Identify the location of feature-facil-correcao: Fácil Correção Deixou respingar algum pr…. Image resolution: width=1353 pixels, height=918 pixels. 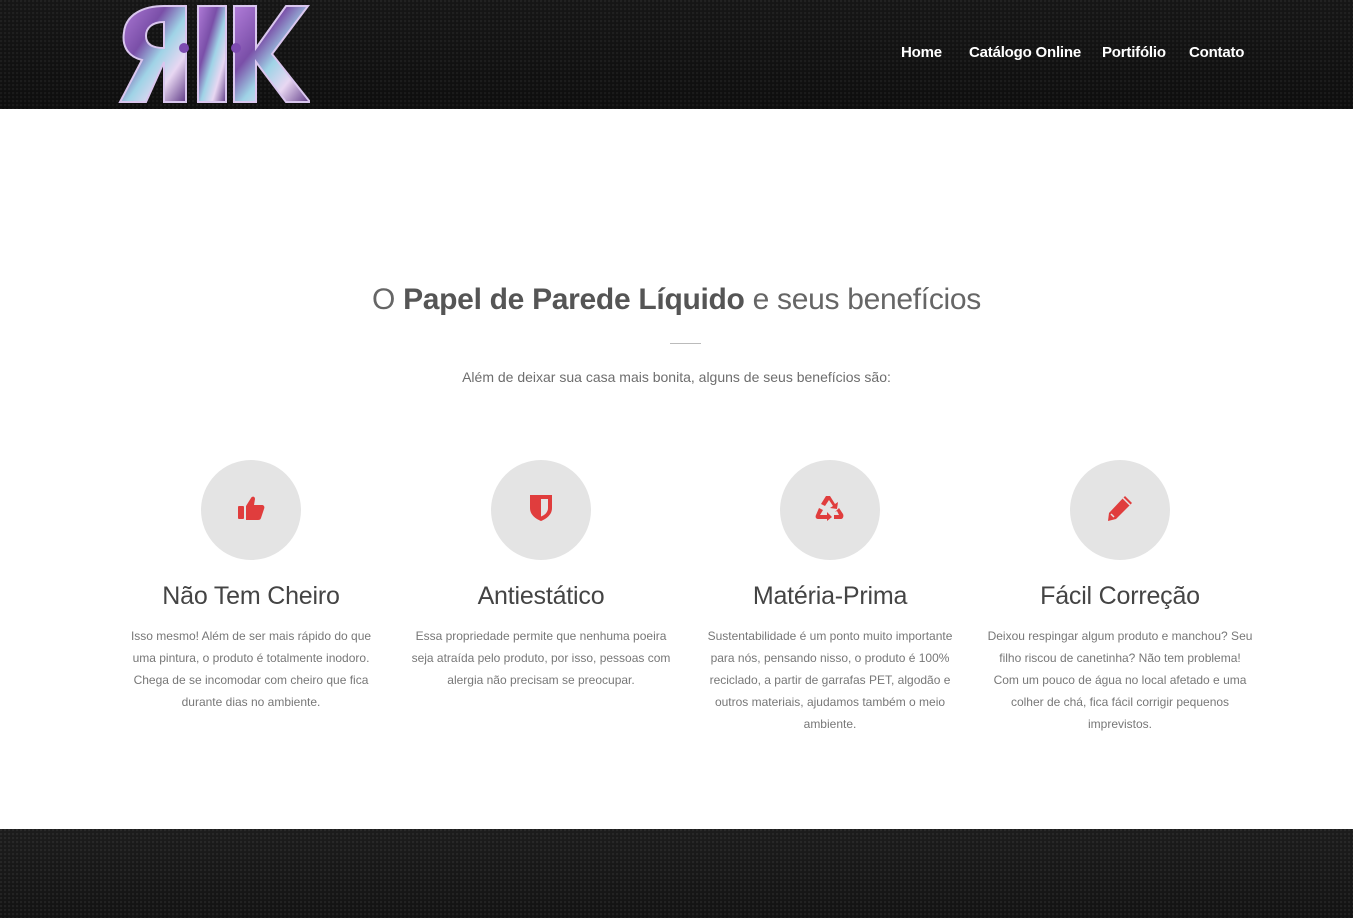
(1120, 597).